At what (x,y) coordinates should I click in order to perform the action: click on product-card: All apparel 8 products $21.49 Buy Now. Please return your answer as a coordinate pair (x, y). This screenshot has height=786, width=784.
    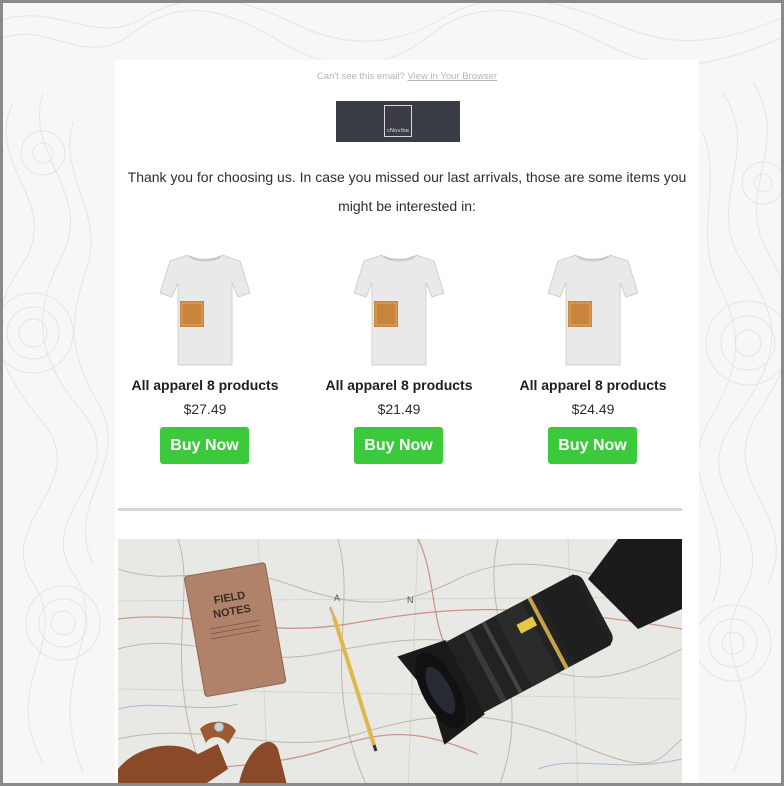
    Looking at the image, I should click on (399, 357).